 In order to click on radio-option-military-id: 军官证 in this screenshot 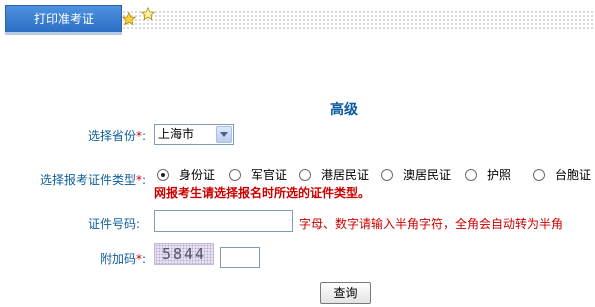, I will do `click(258, 175)`.